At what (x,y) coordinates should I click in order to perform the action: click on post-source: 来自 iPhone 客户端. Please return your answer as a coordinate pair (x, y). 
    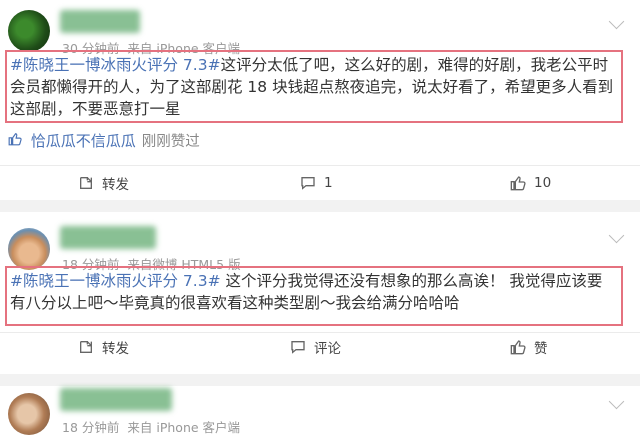
    Looking at the image, I should click on (184, 427).